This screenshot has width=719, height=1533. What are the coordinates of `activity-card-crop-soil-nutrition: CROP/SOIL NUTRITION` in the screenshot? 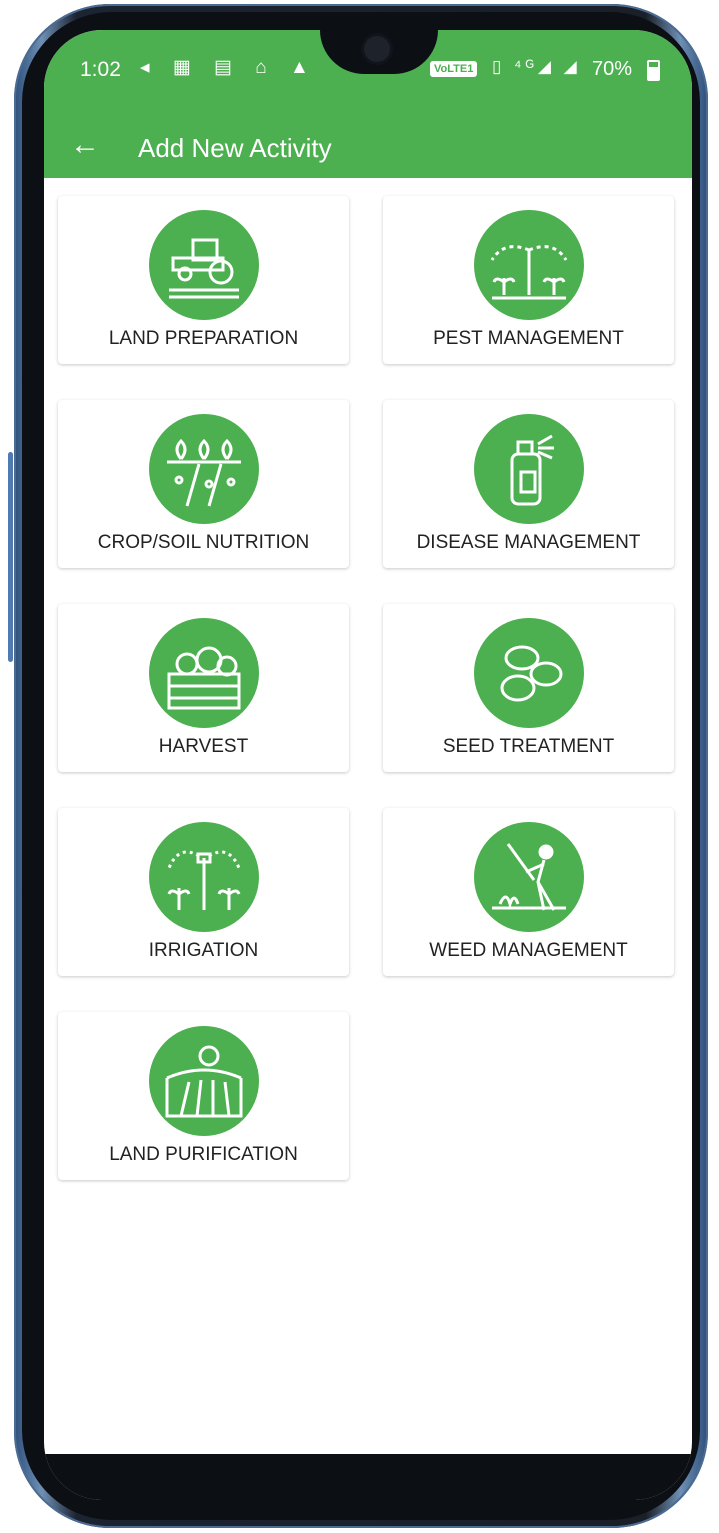 It's located at (203, 484).